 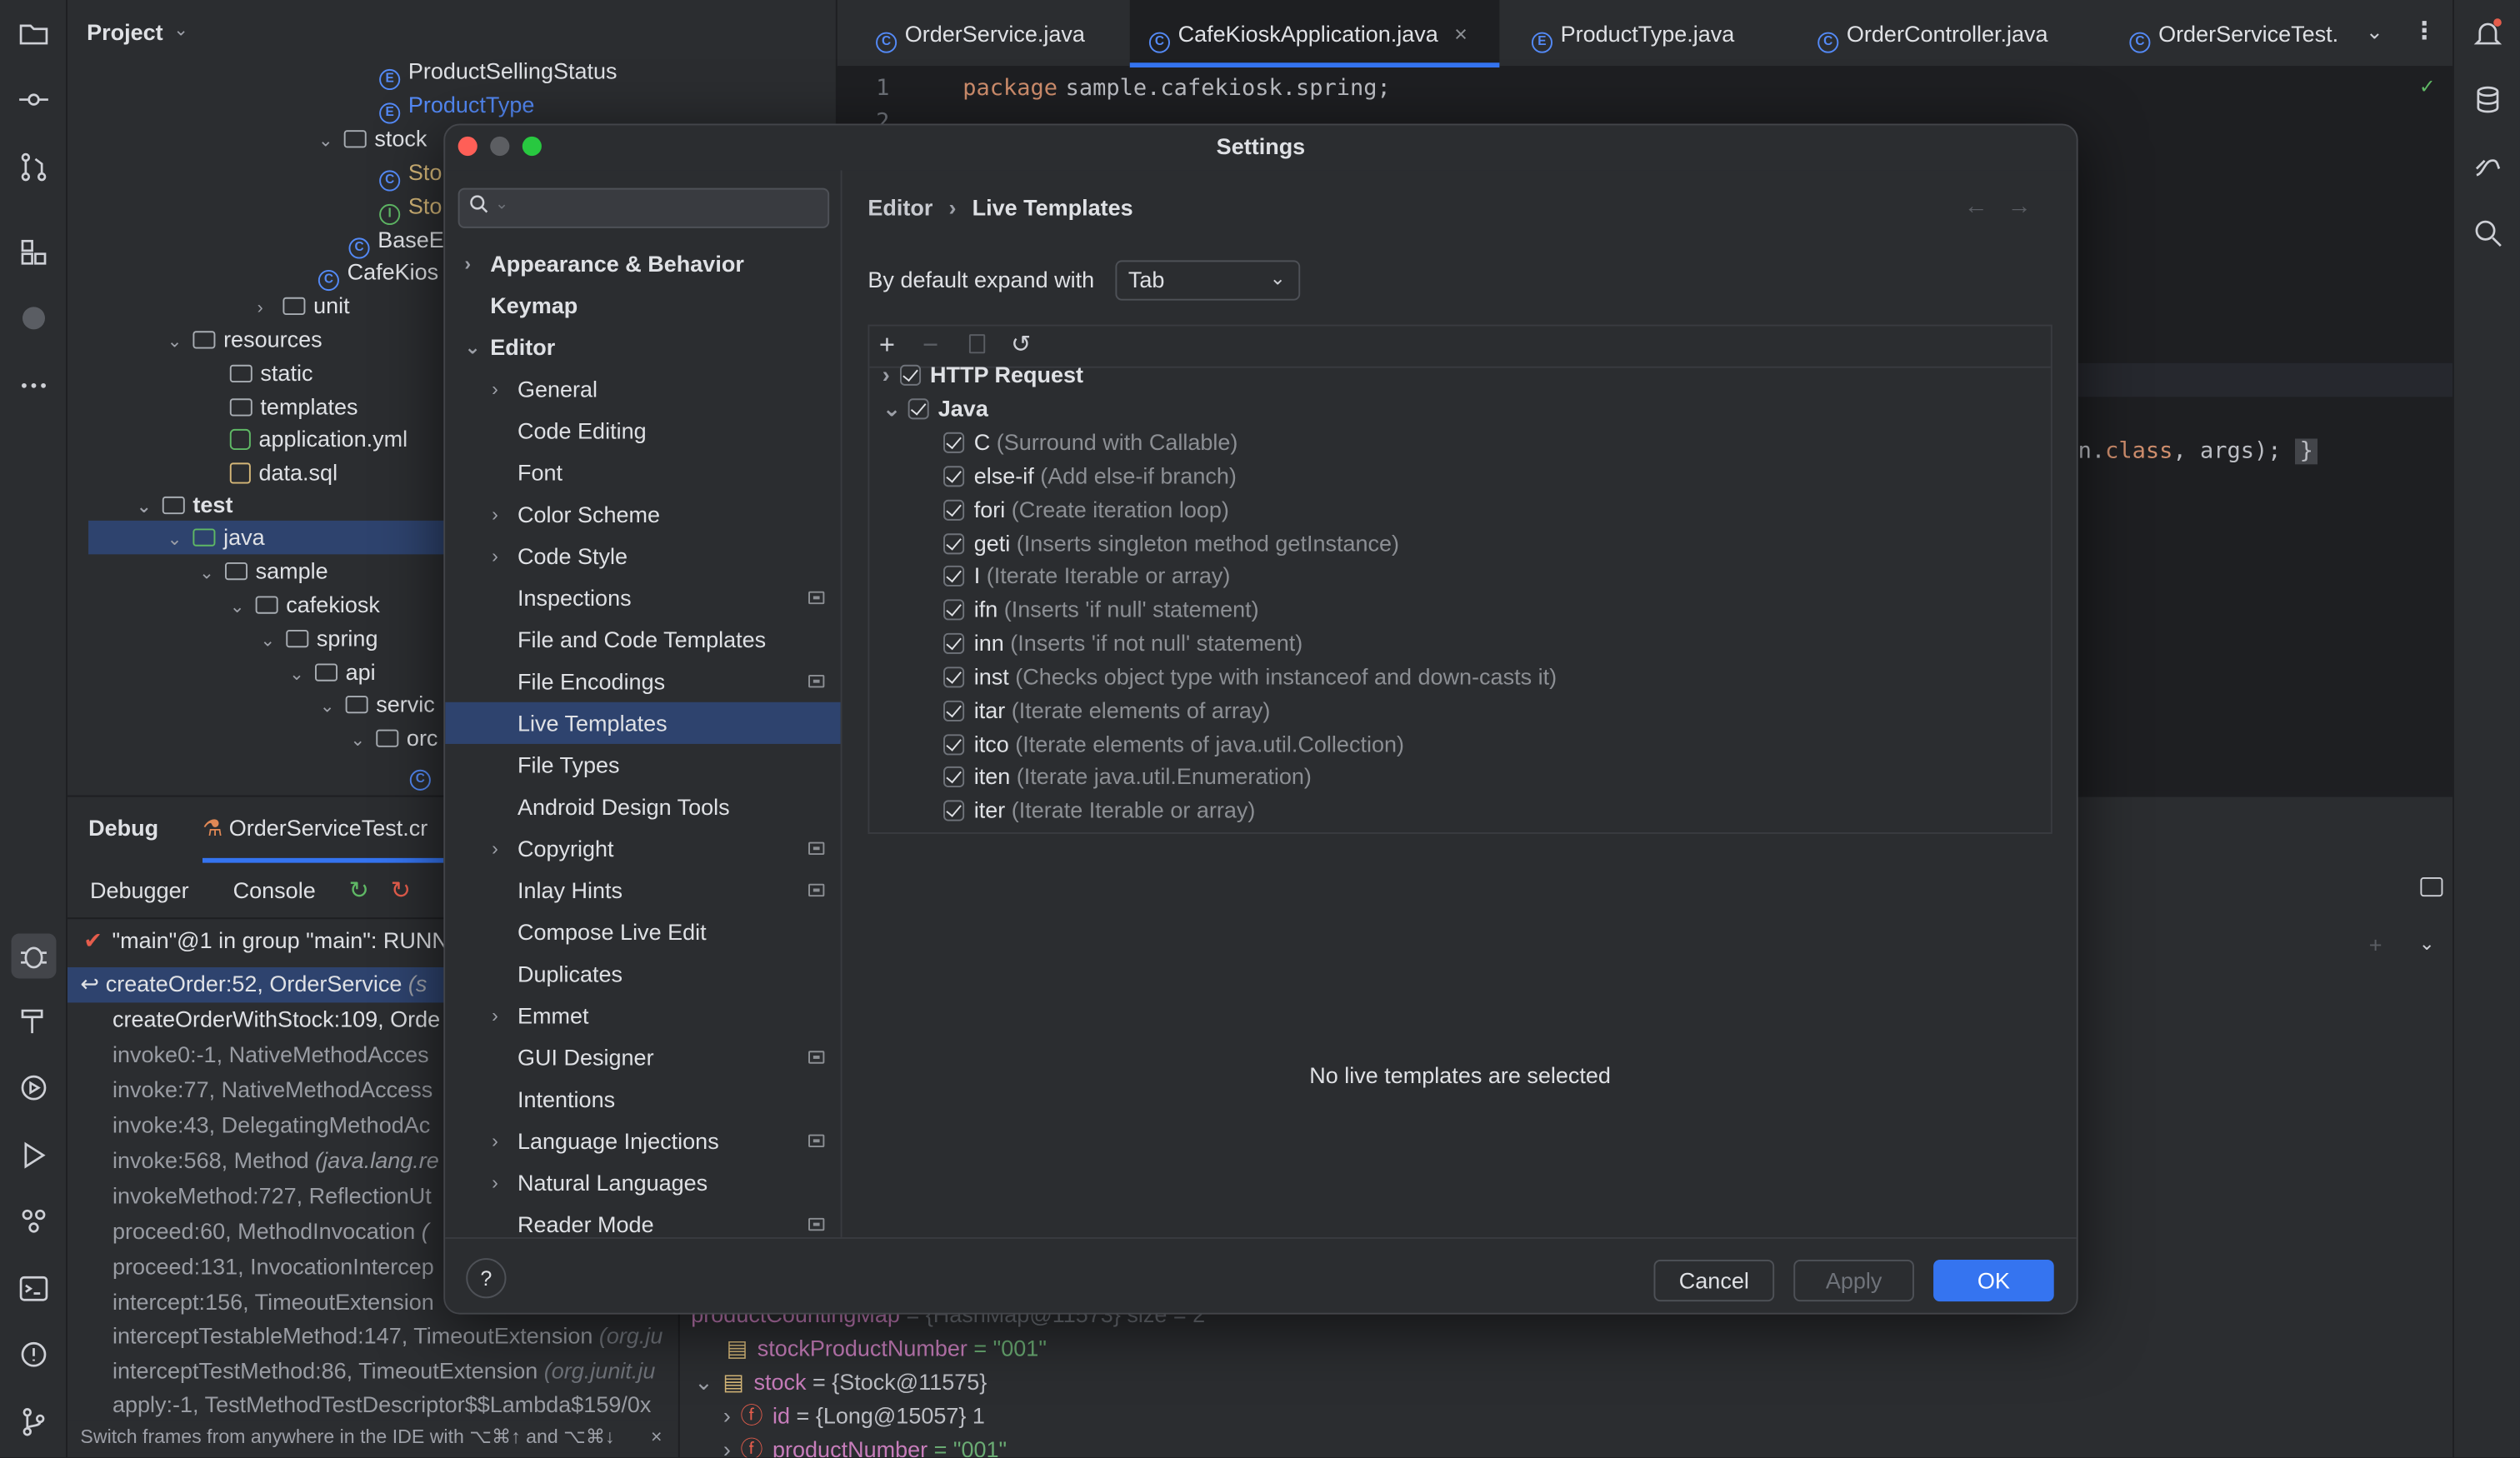 What do you see at coordinates (1632, 33) in the screenshot?
I see `editor-tab: E ProductType.java` at bounding box center [1632, 33].